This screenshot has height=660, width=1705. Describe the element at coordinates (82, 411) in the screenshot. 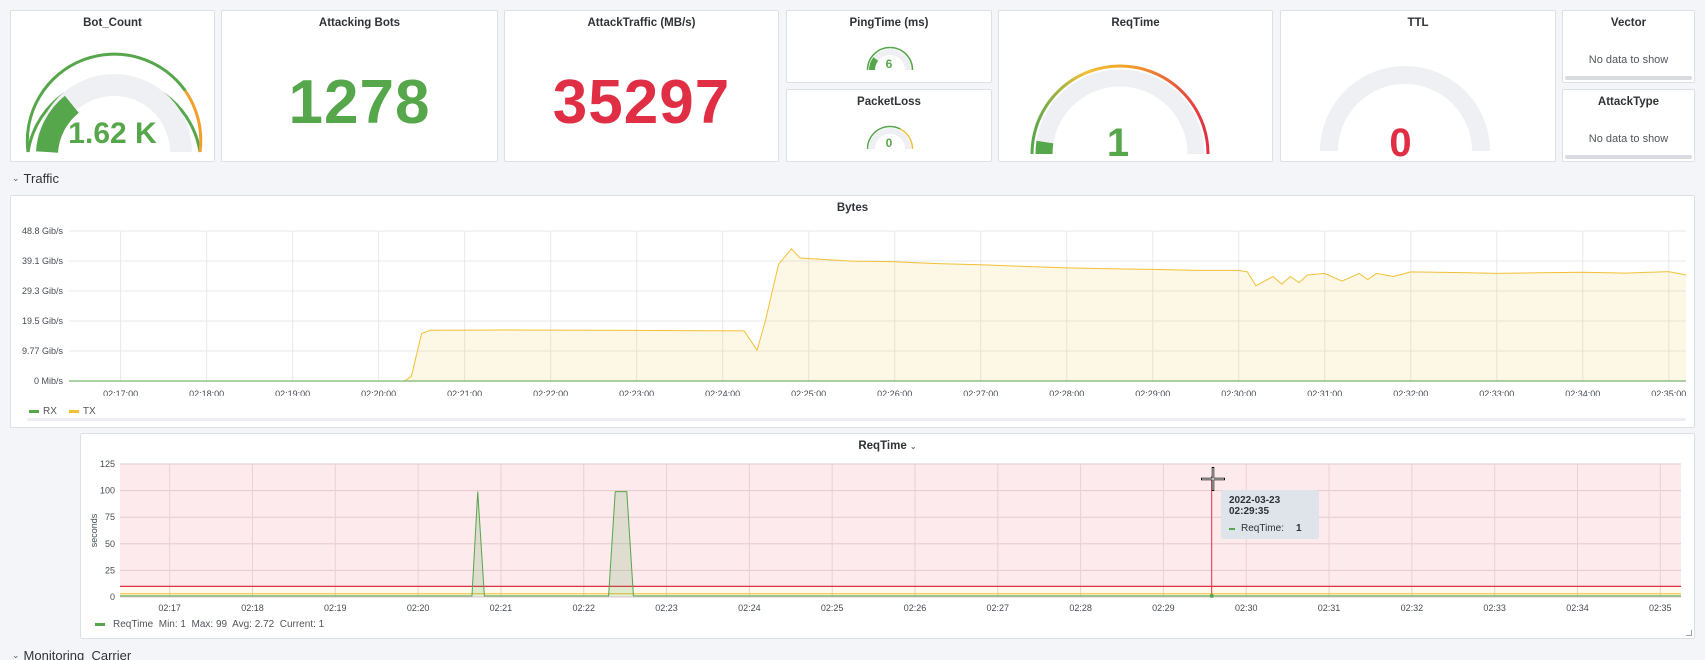

I see `legend-item-tx: TX` at that location.